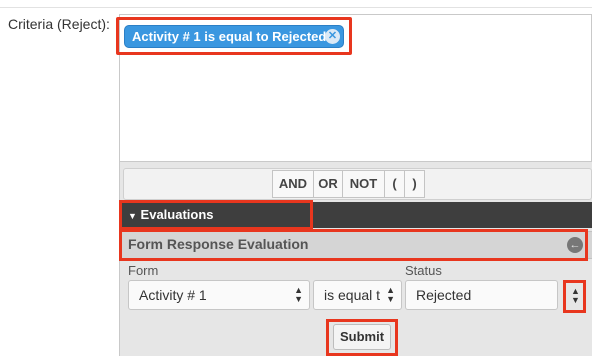  Describe the element at coordinates (296, 4) in the screenshot. I see `top-divider` at that location.